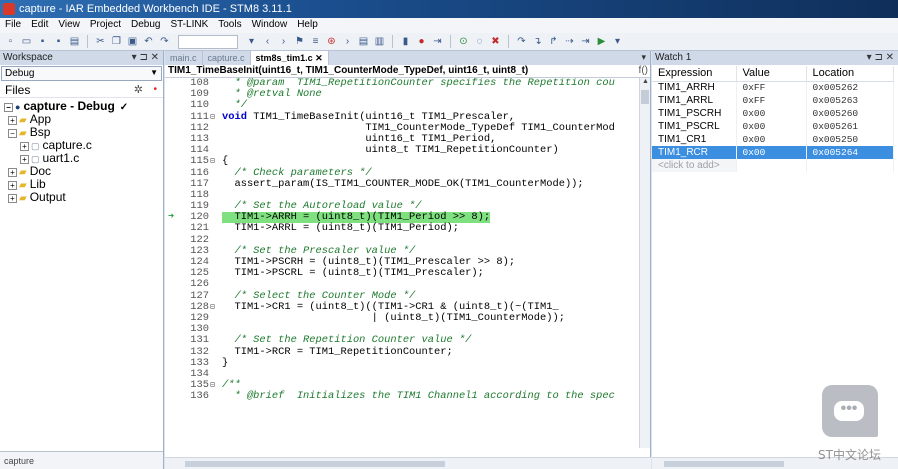 This screenshot has width=898, height=469. What do you see at coordinates (402, 228) in the screenshot?
I see `code-line: 121 TIM1->ARRL = (uint8_t)(TIM1_Period);` at bounding box center [402, 228].